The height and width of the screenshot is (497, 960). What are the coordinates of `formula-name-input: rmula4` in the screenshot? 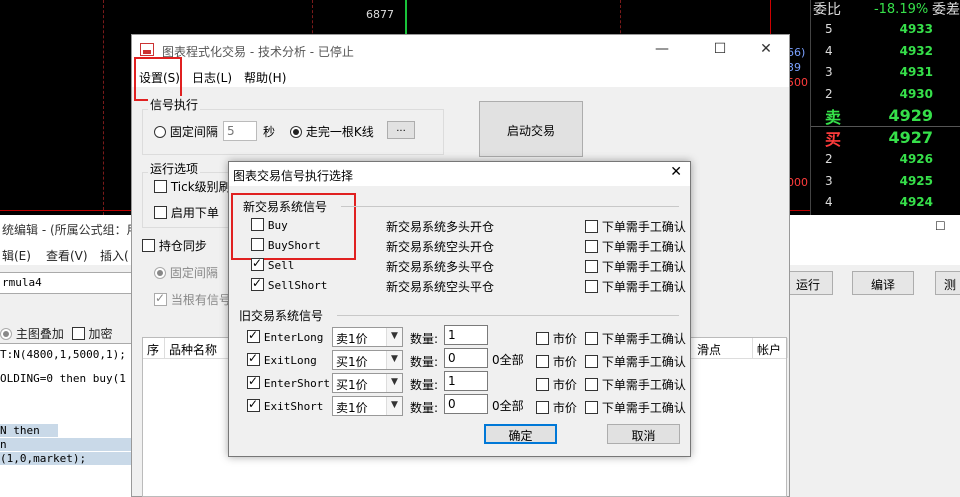 It's located at (66, 283).